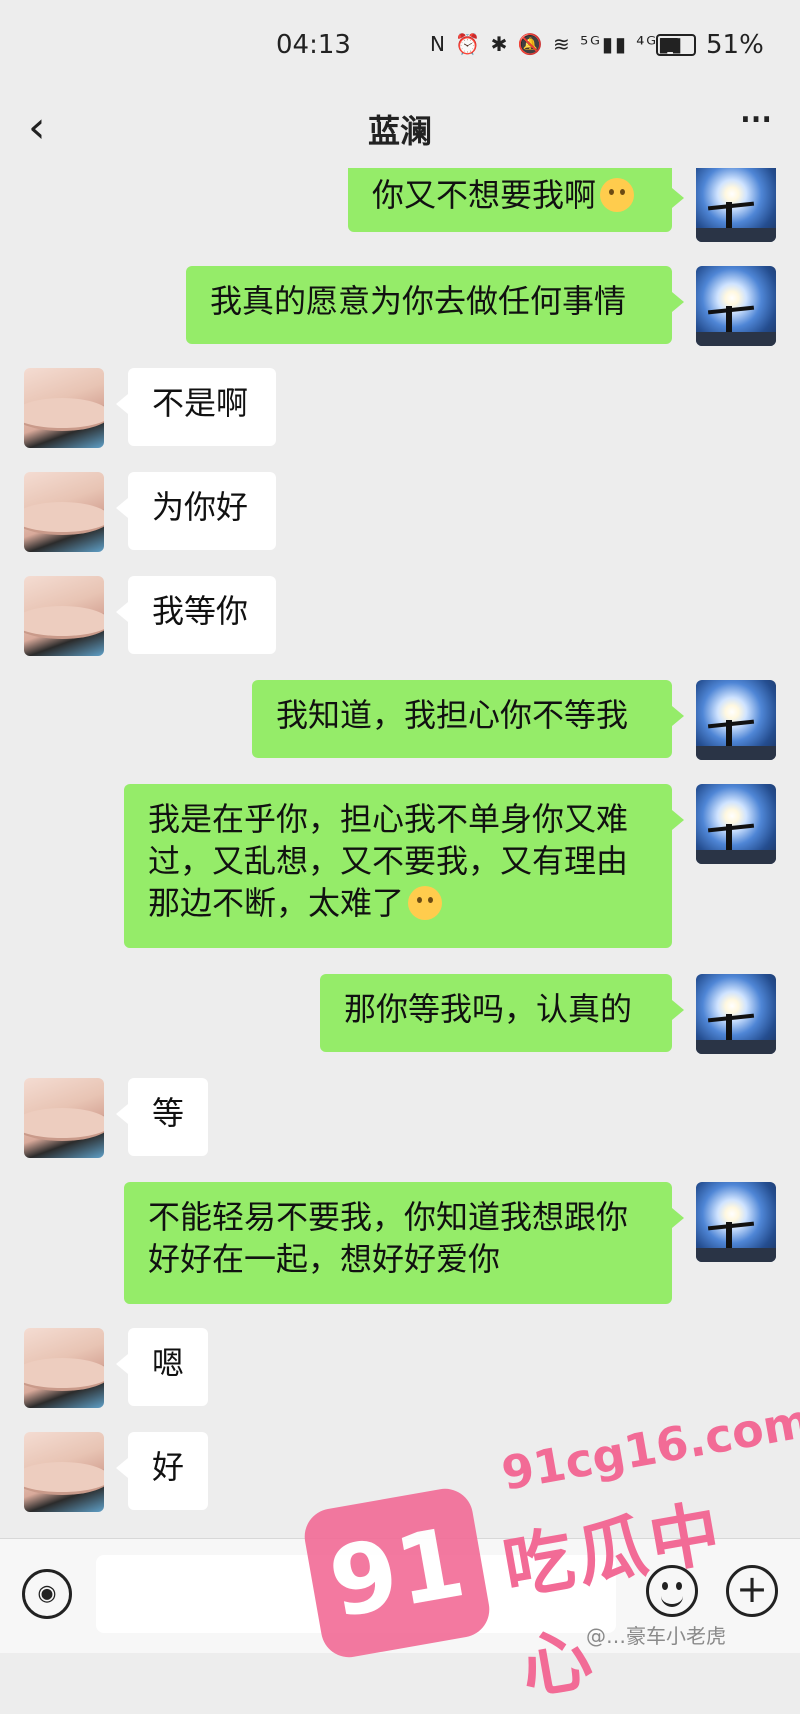 The height and width of the screenshot is (1714, 800). What do you see at coordinates (168, 1367) in the screenshot?
I see `message-bubble: 嗯` at bounding box center [168, 1367].